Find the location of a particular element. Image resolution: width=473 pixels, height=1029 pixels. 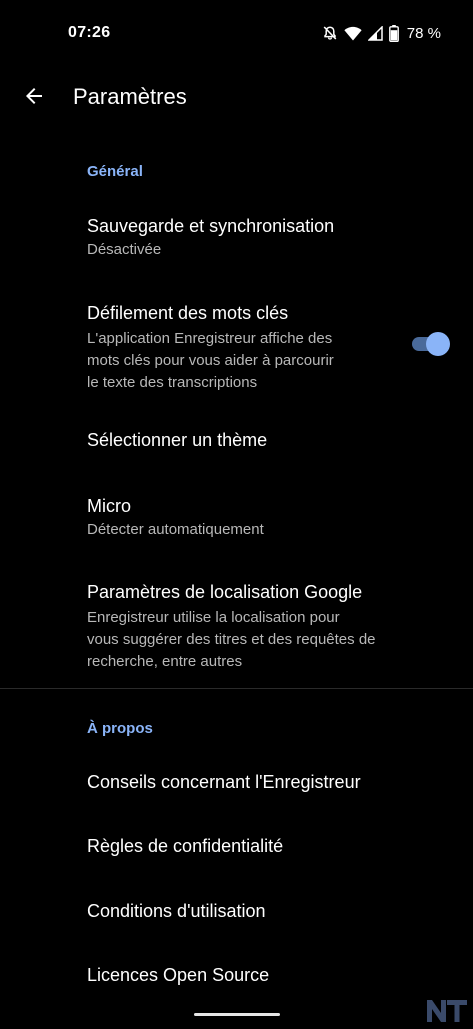

arrow-back-icon is located at coordinates (34, 98).